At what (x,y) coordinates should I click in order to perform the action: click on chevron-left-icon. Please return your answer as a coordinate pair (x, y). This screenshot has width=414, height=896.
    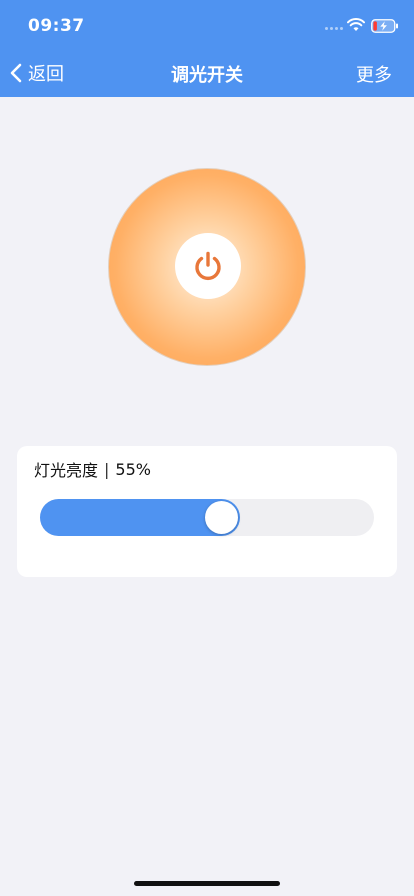
    Looking at the image, I should click on (16, 73).